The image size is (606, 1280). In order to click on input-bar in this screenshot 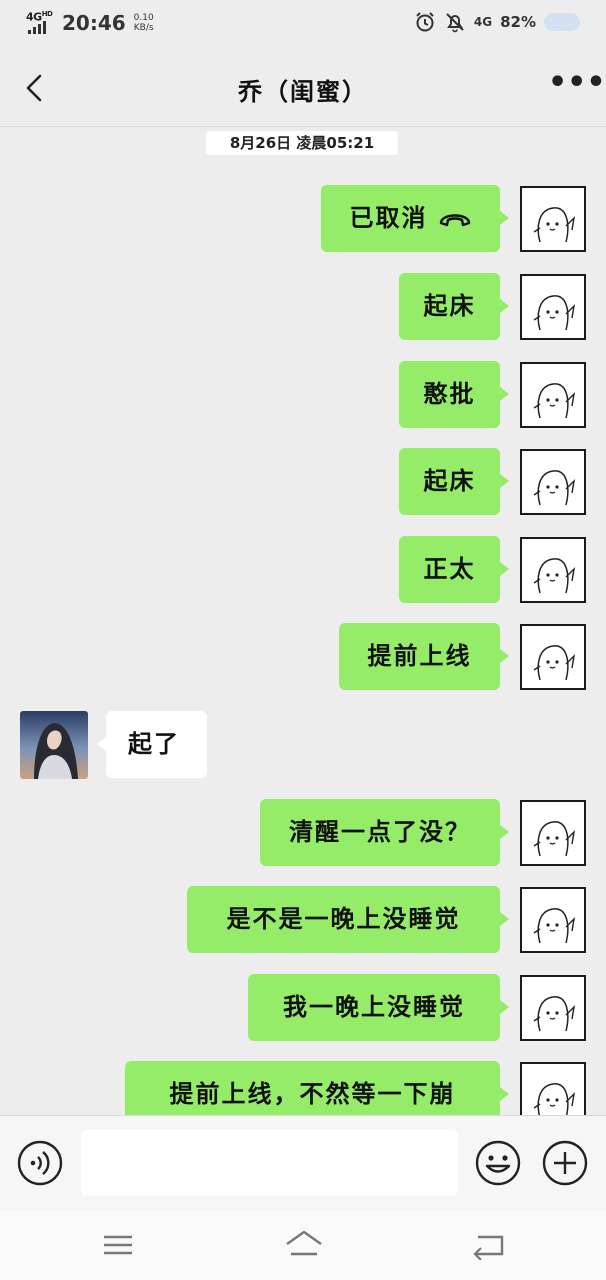, I will do `click(303, 1162)`.